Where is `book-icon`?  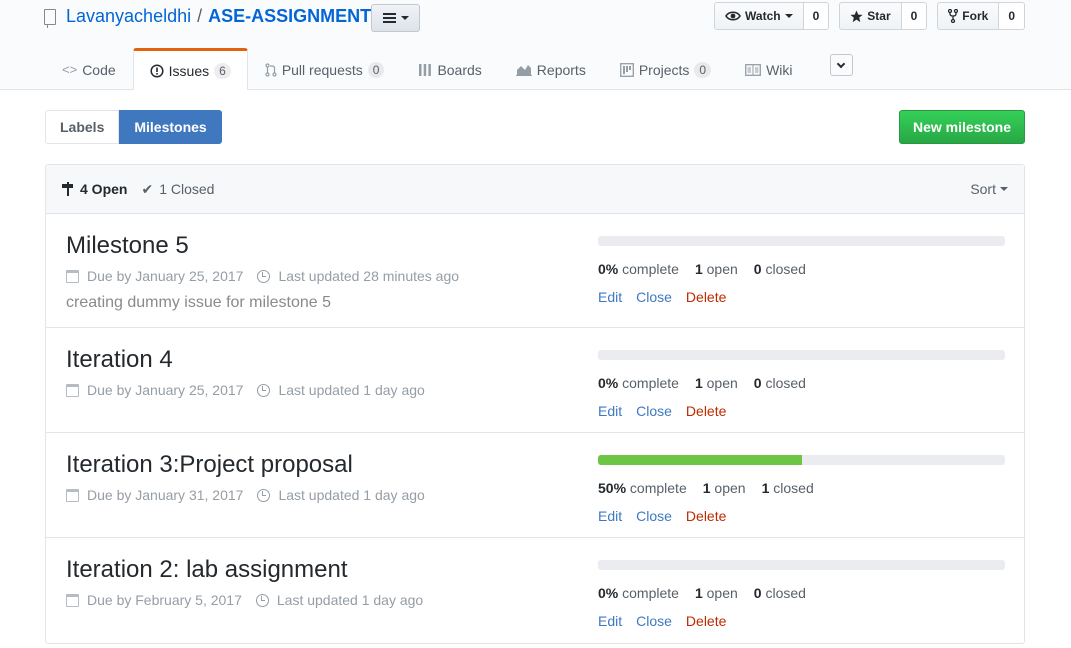
book-icon is located at coordinates (753, 69).